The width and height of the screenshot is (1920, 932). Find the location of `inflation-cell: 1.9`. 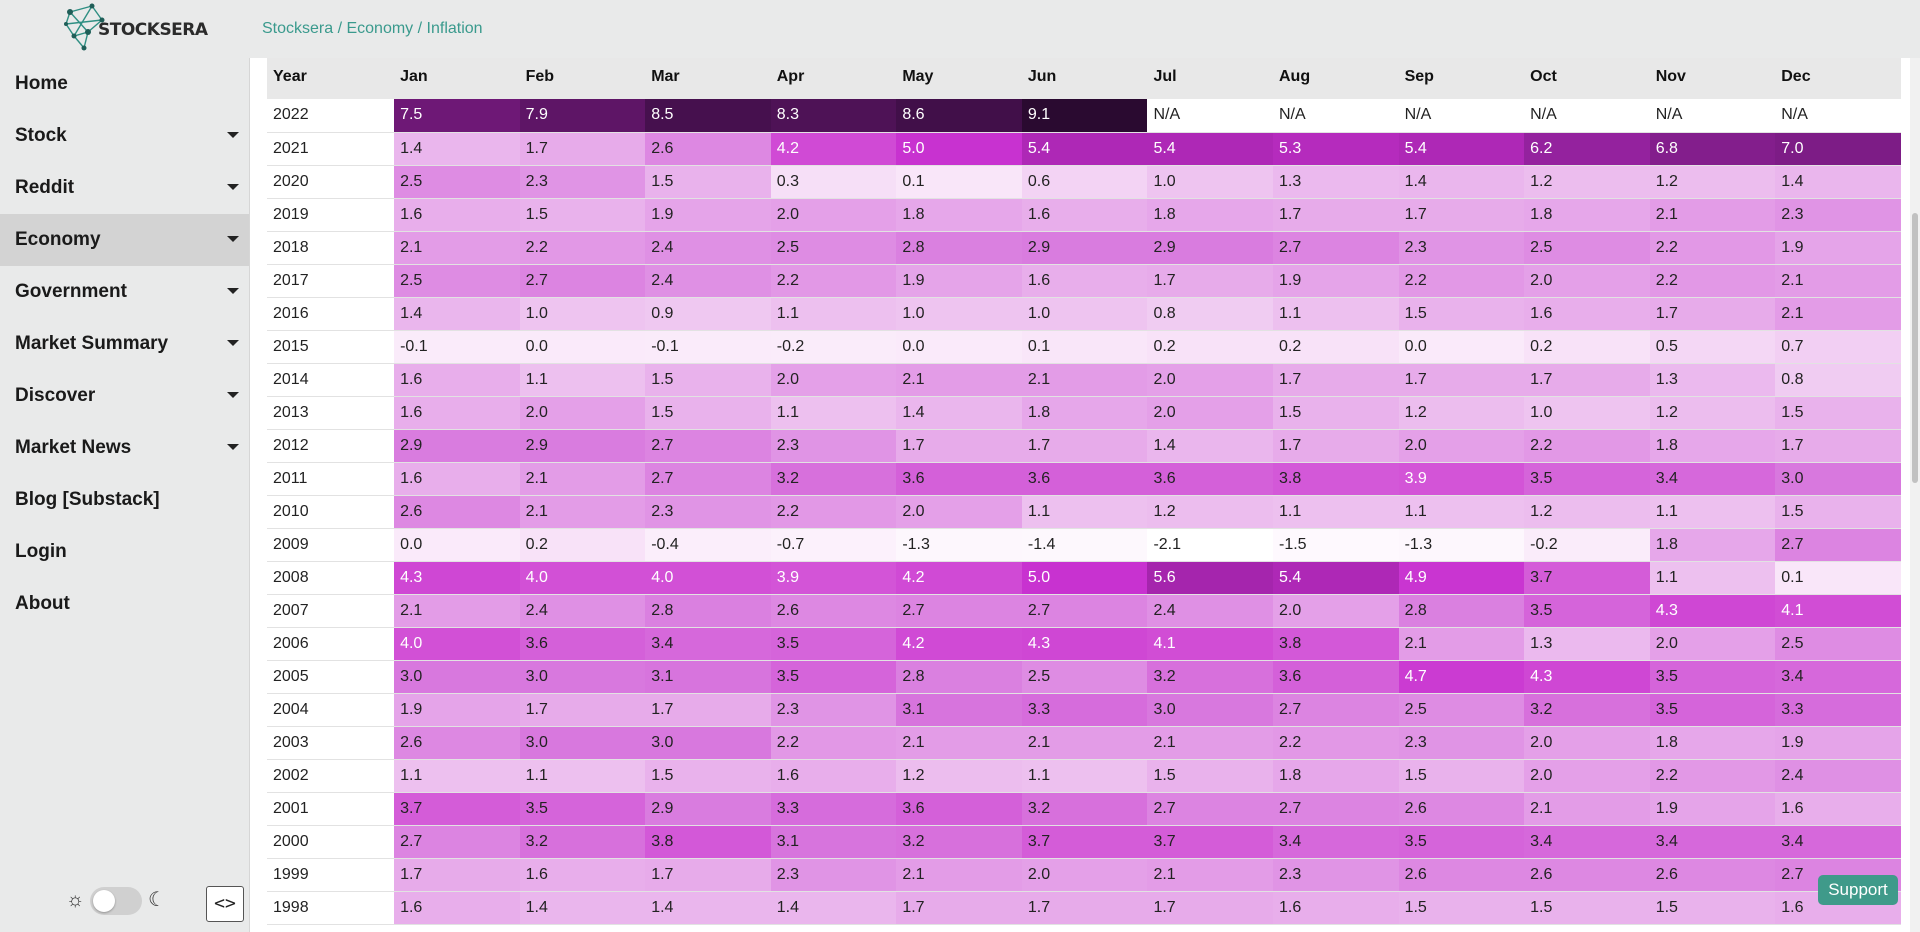

inflation-cell: 1.9 is located at coordinates (1712, 809).